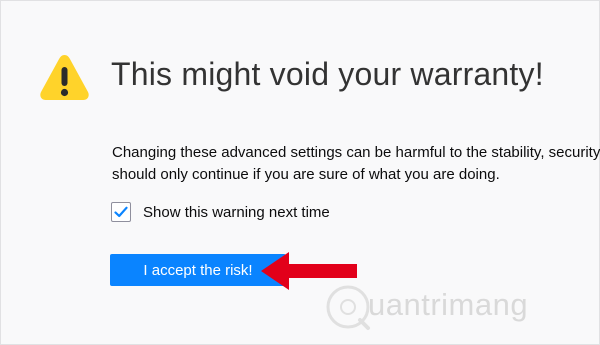 This screenshot has width=600, height=345. What do you see at coordinates (448, 304) in the screenshot?
I see `watermark-text: uantrimang` at bounding box center [448, 304].